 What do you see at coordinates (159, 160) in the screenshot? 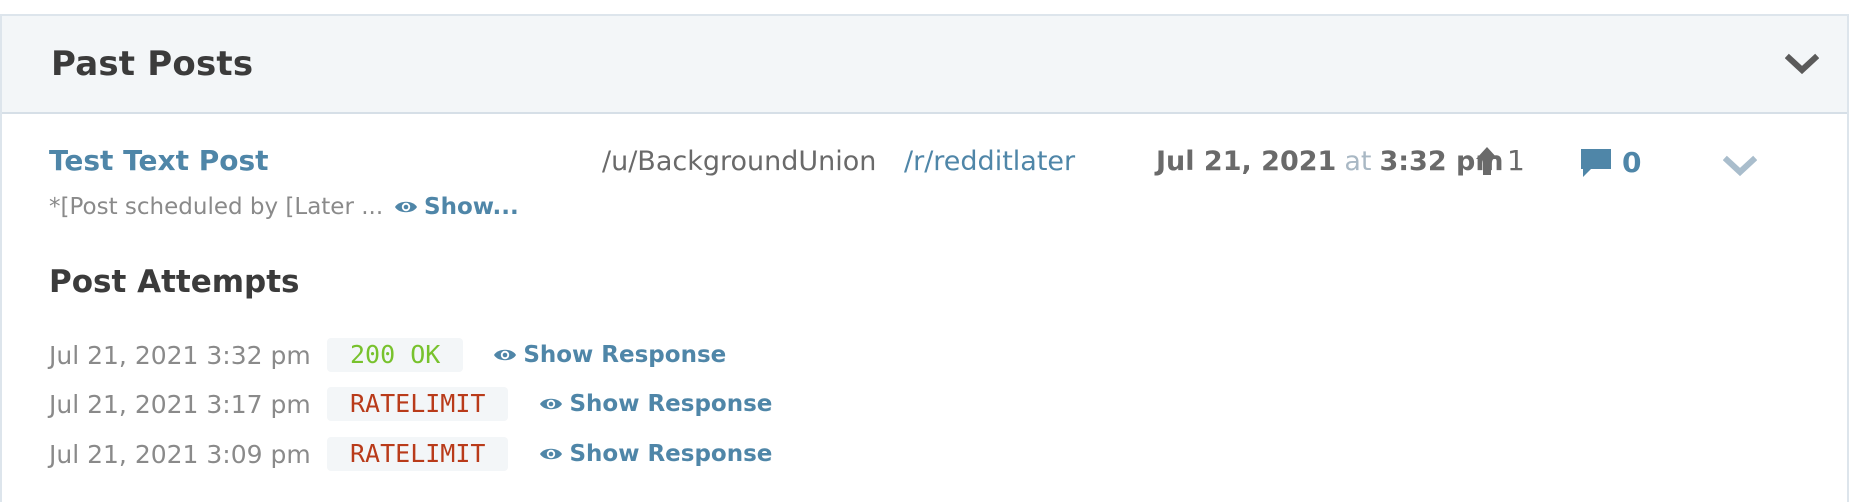
I see `post-title-link: Test Text Post` at bounding box center [159, 160].